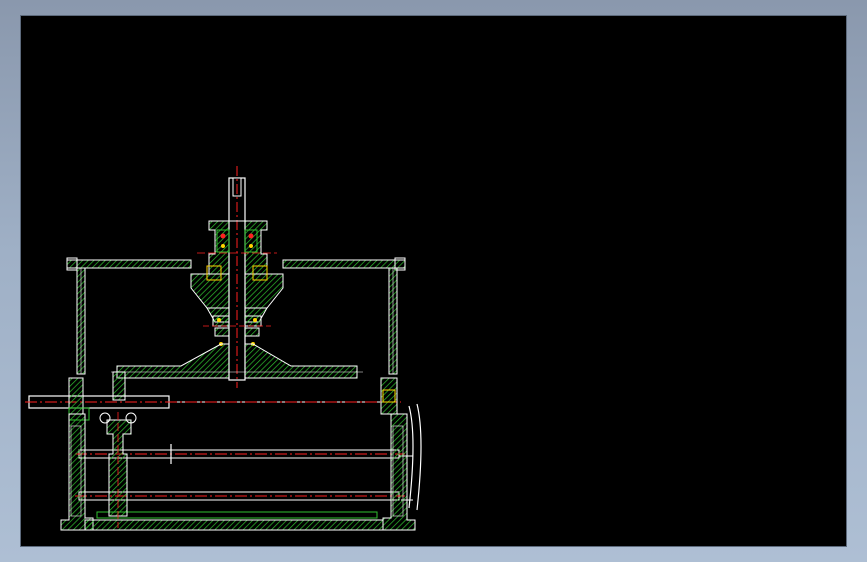  I want to click on vertical-drive-shaft, so click(237, 277).